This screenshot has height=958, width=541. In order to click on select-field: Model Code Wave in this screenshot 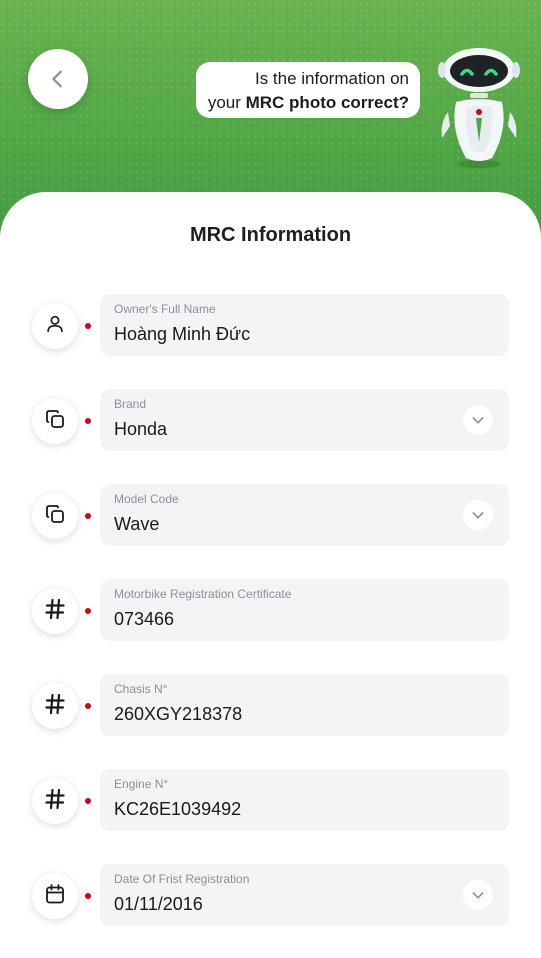, I will do `click(304, 515)`.